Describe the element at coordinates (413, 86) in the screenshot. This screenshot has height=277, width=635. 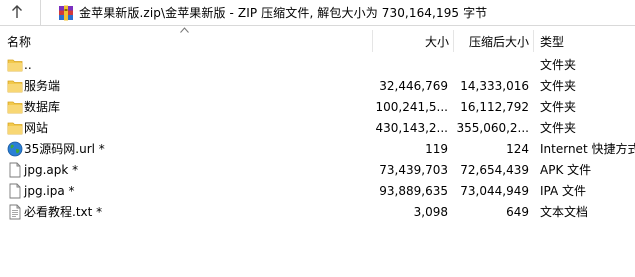
I see `file-size: 32,446,769` at that location.